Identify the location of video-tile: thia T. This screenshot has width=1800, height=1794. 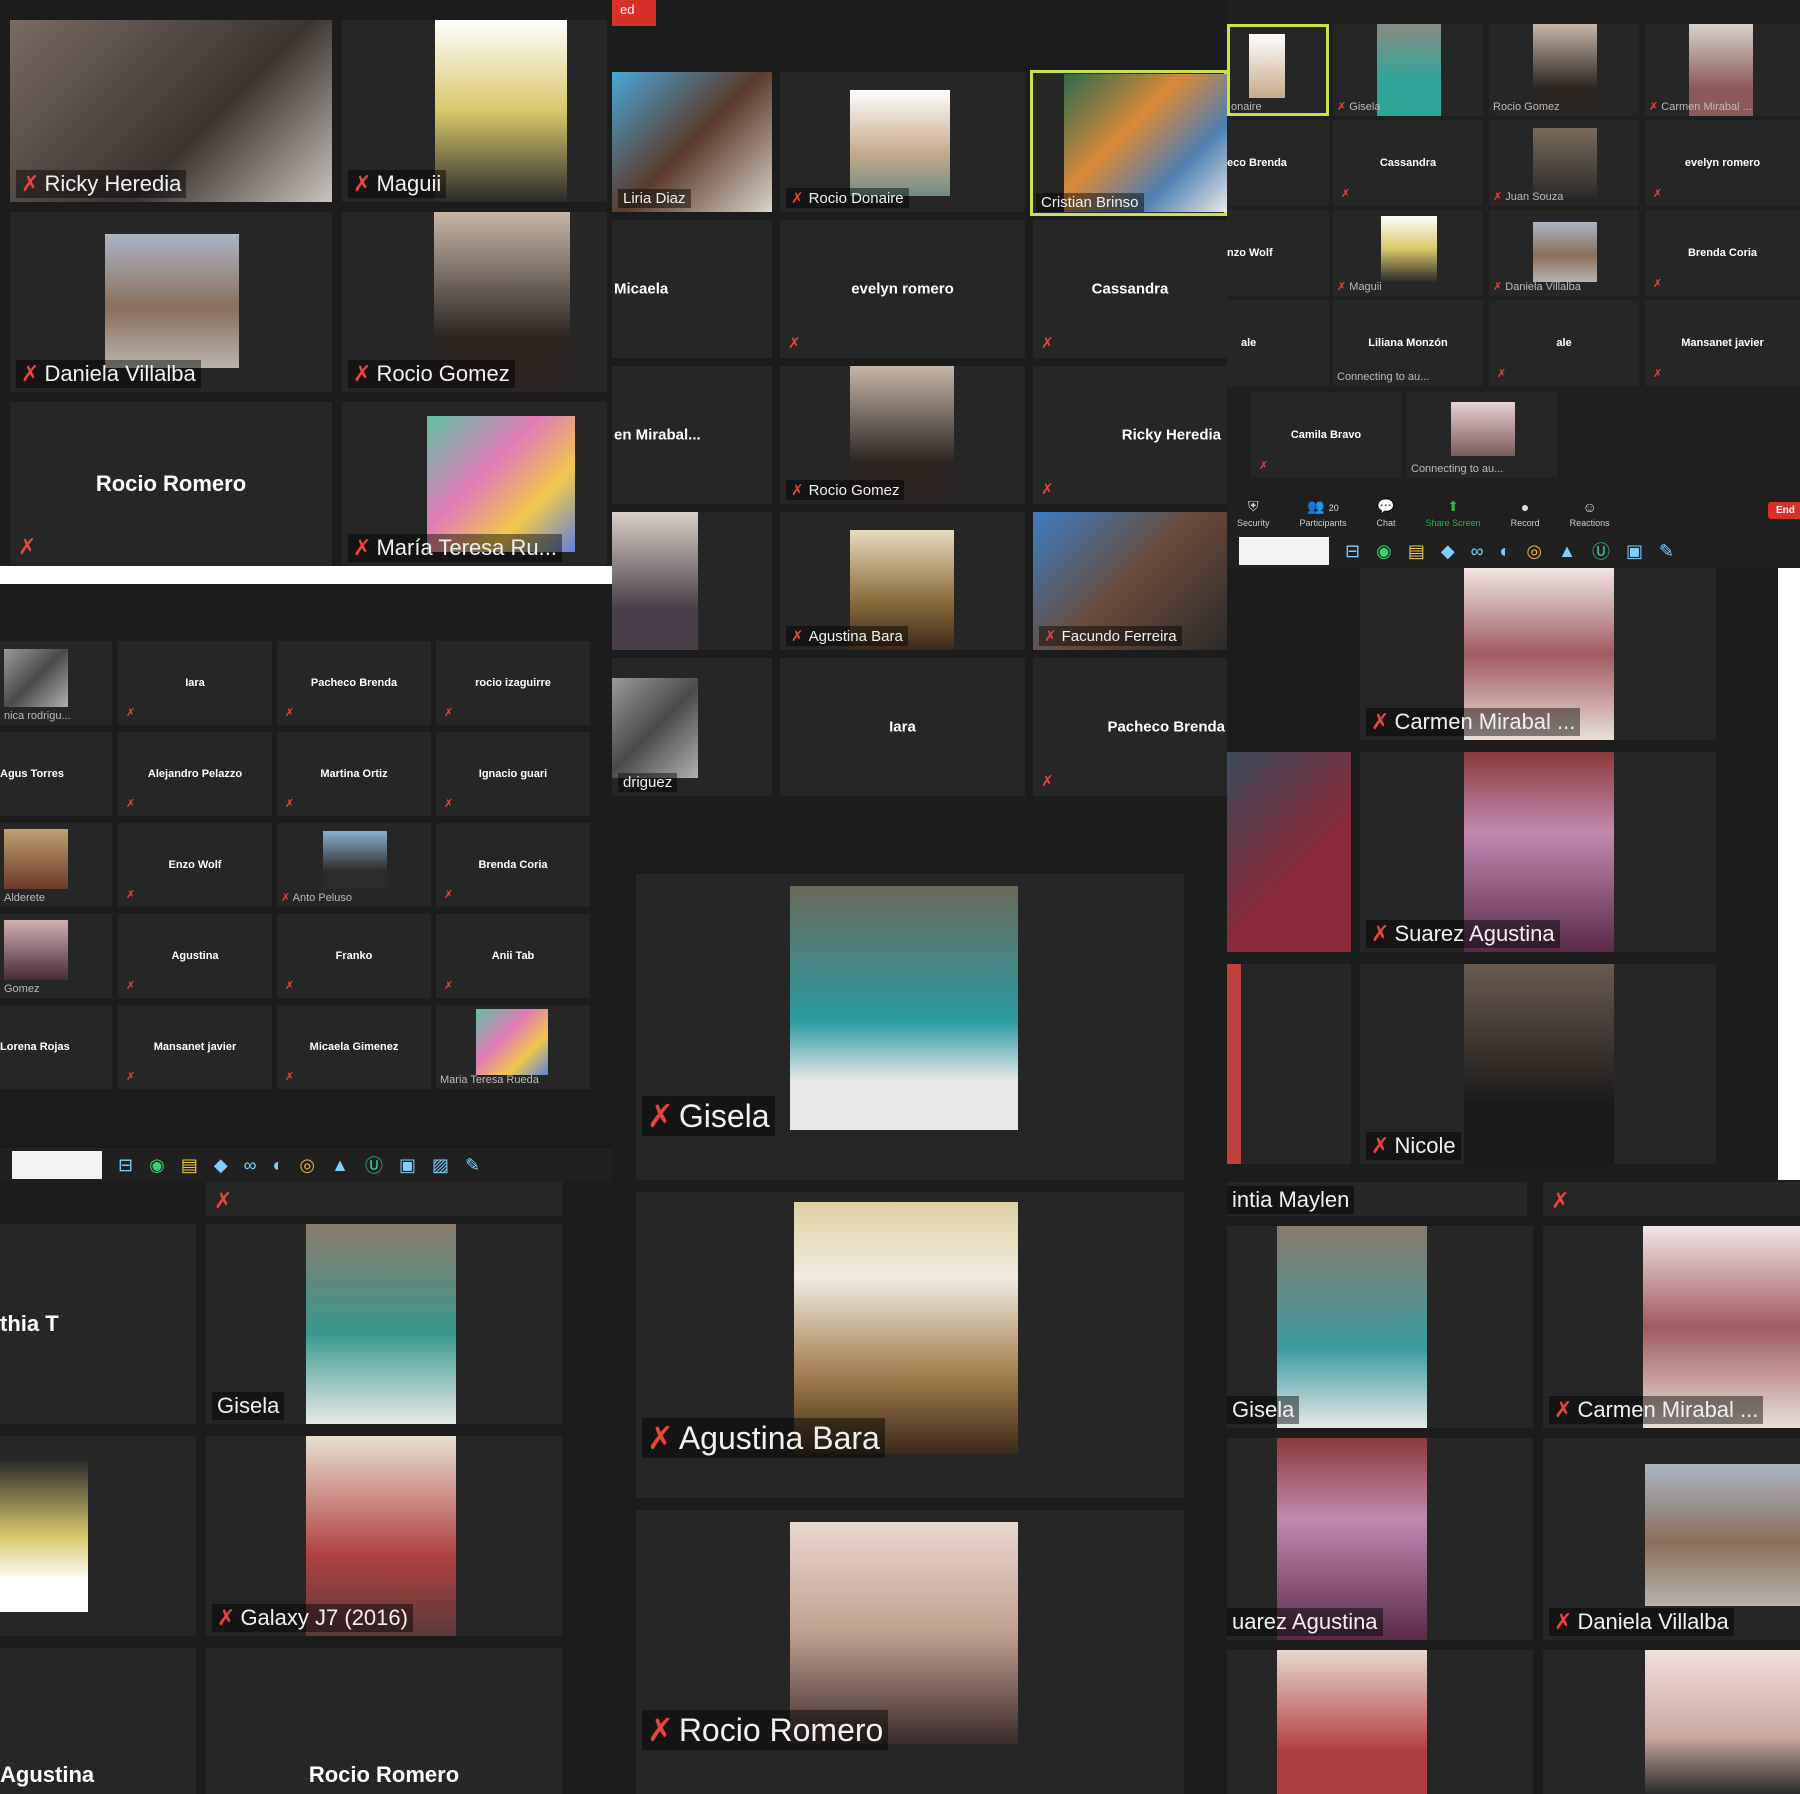
(98, 1324).